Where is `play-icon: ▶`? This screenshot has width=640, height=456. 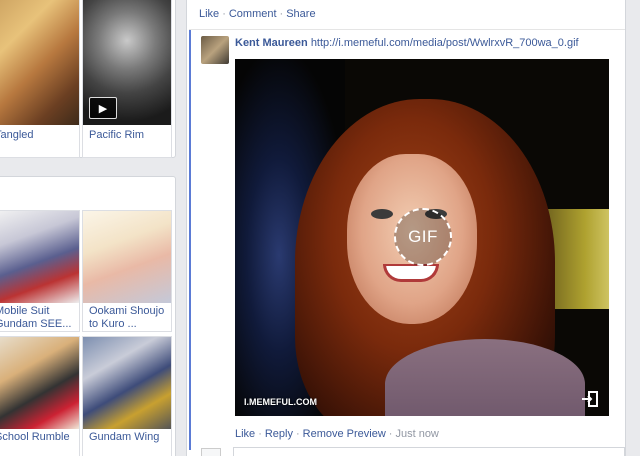
play-icon: ▶ is located at coordinates (103, 108).